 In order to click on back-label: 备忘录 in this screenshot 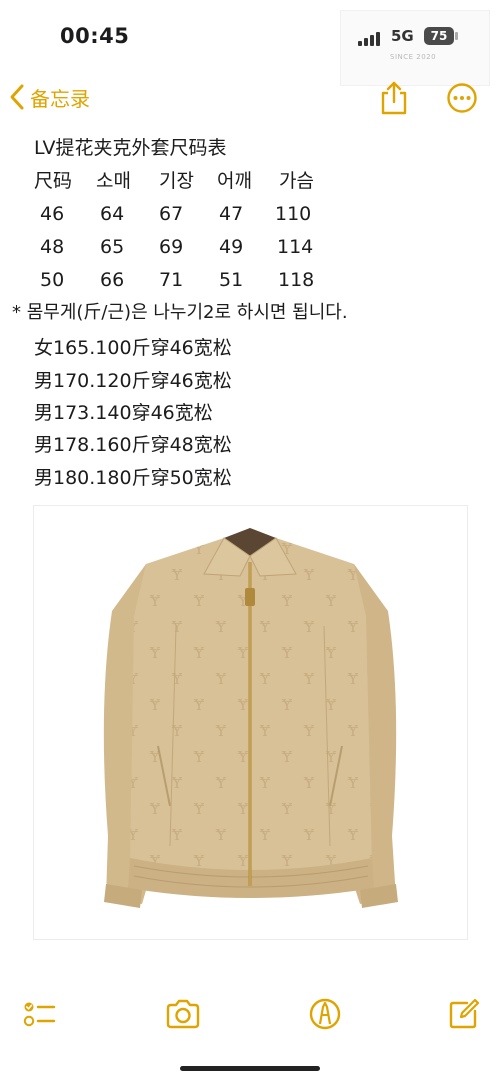, I will do `click(60, 98)`.